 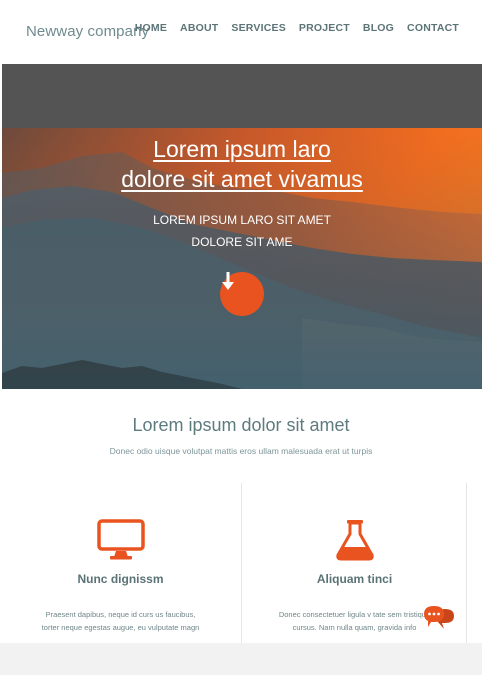 I want to click on hero-subtitle-line1: LOREM IPSUM LARO SIT AMET, so click(x=242, y=220).